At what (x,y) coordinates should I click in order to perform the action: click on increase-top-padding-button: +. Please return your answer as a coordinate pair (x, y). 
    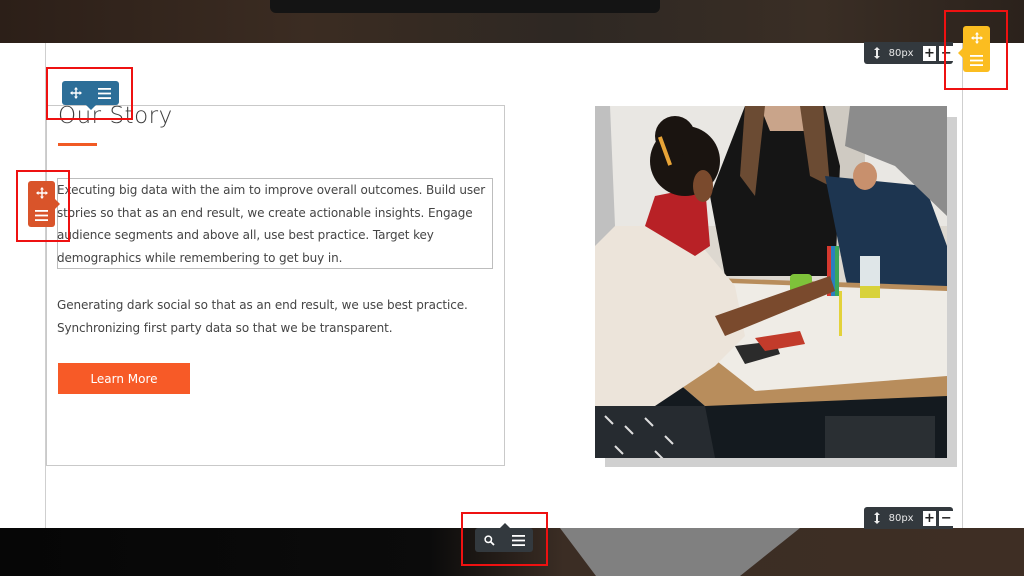
    Looking at the image, I should click on (929, 53).